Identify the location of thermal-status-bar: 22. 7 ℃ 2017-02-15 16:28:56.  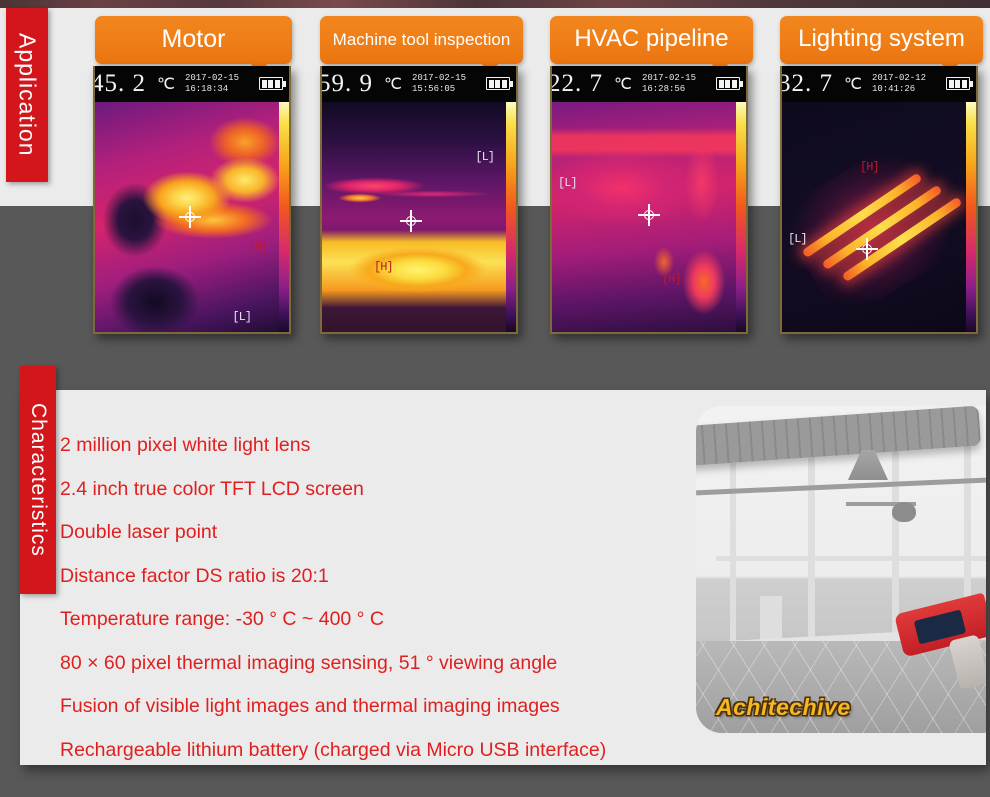
(649, 84).